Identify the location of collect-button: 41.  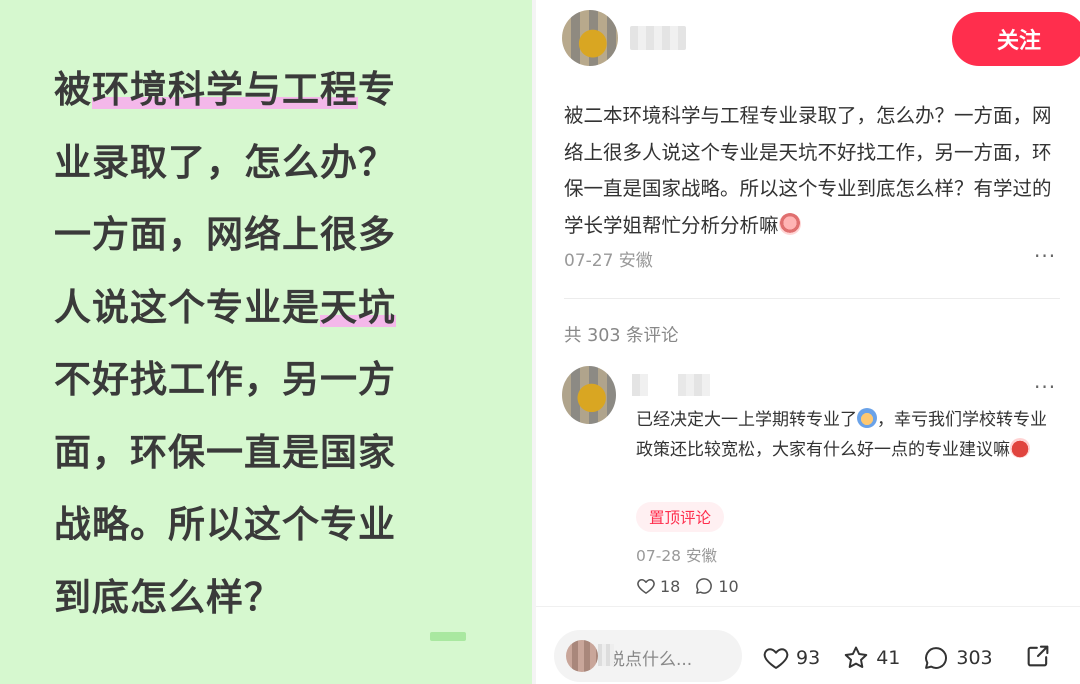
(871, 658).